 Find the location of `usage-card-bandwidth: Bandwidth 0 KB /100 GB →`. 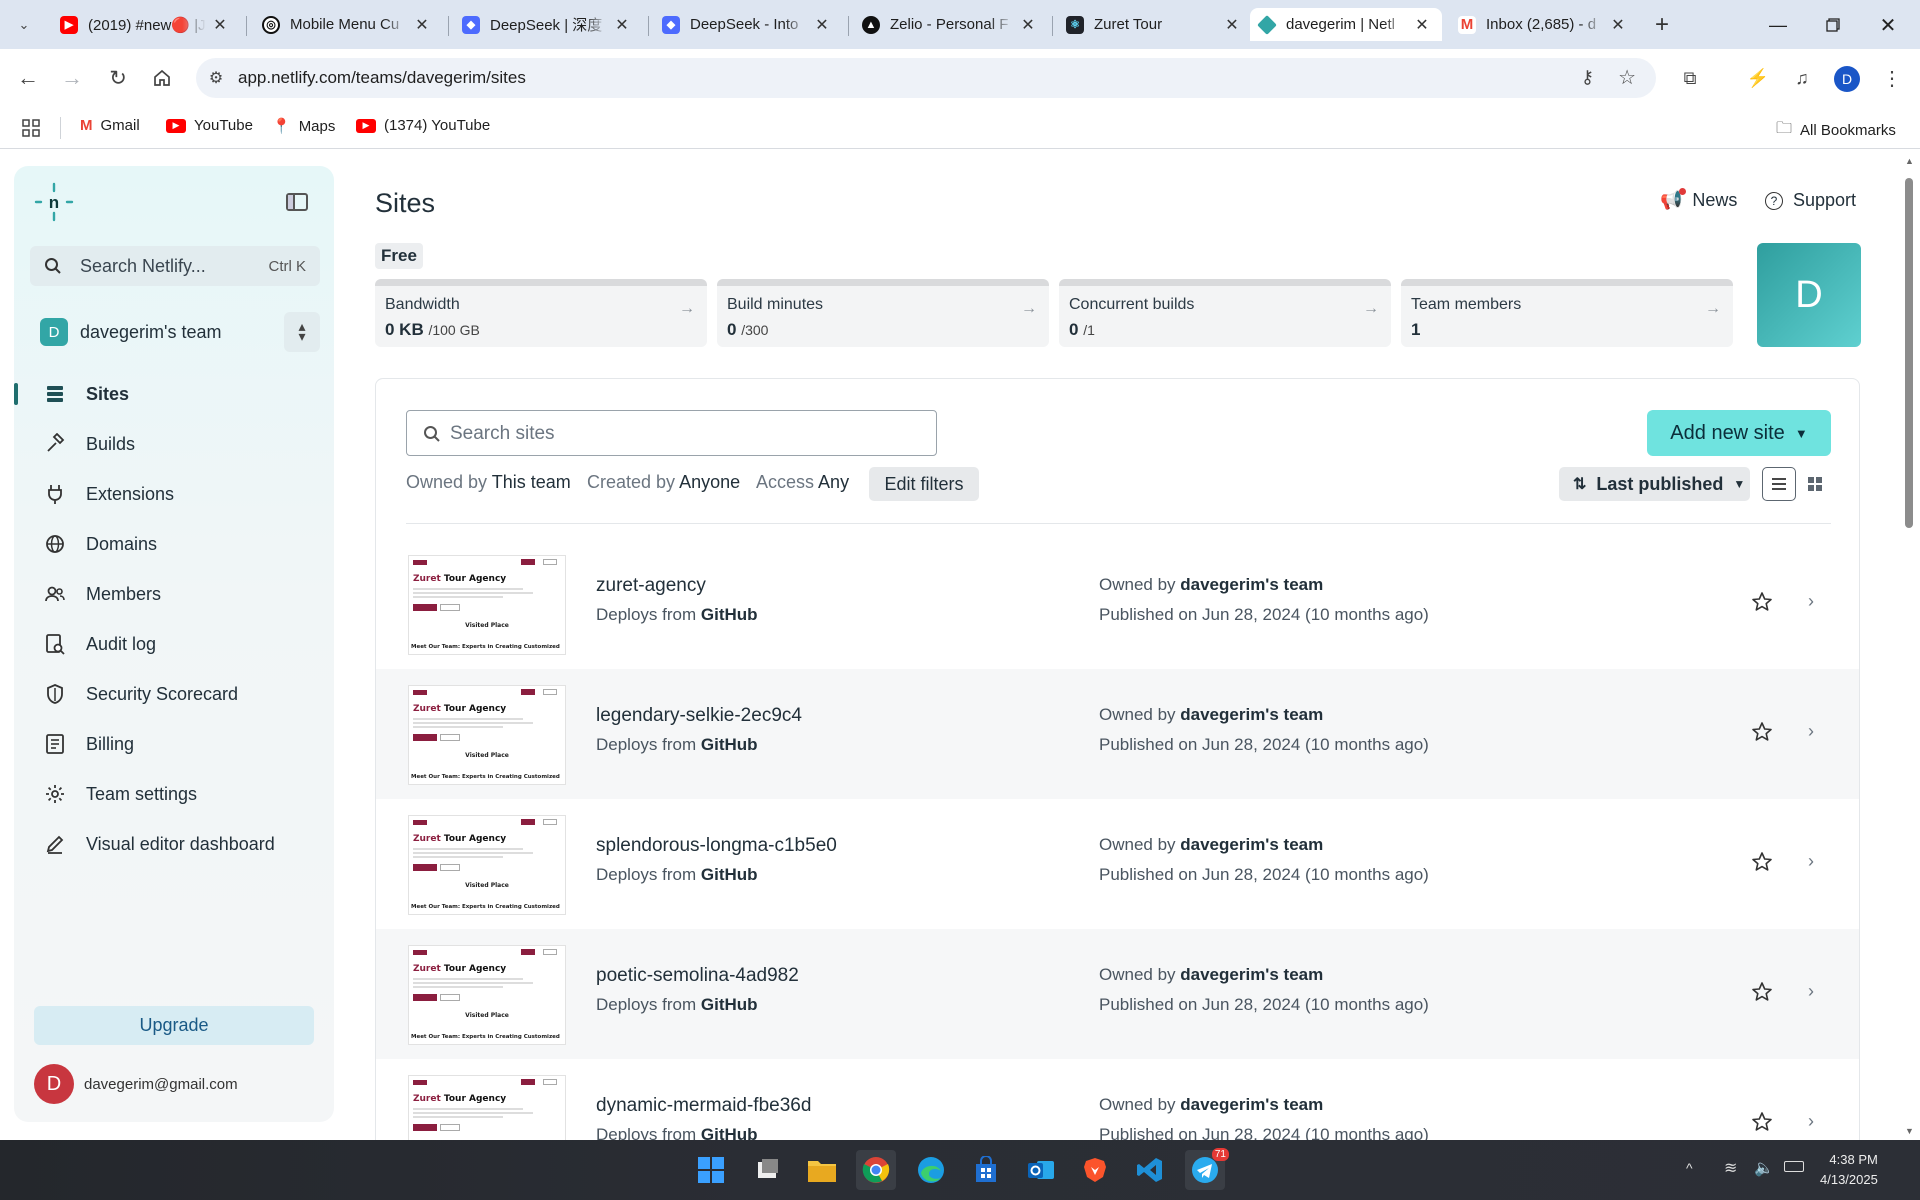

usage-card-bandwidth: Bandwidth 0 KB /100 GB → is located at coordinates (541, 313).